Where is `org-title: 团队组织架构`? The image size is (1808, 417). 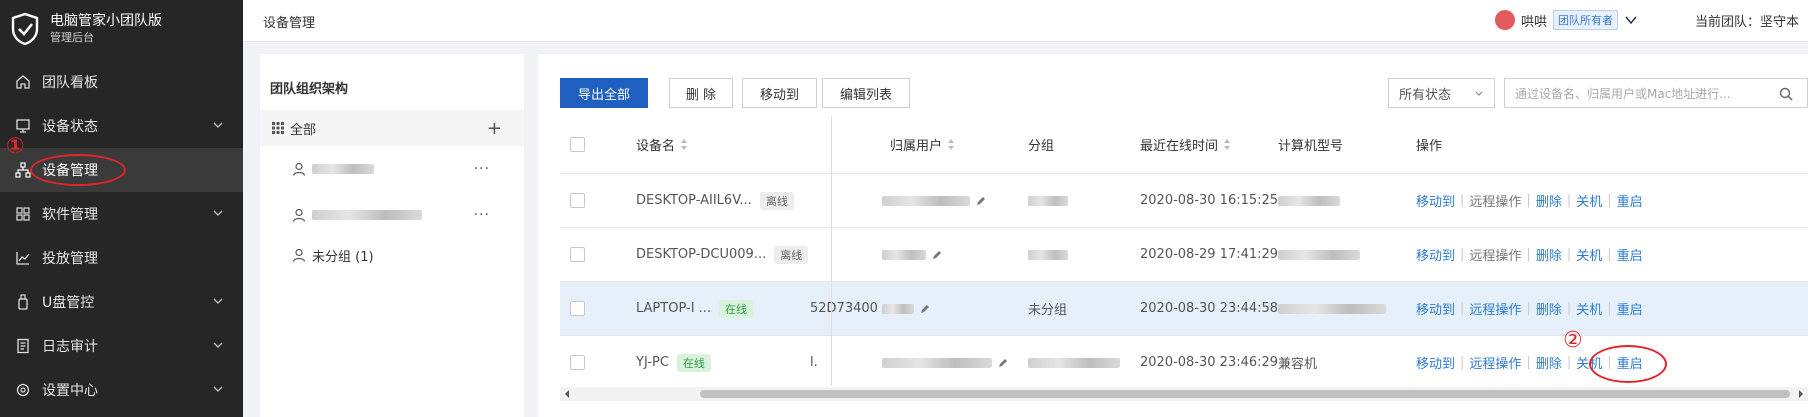
org-title: 团队组织架构 is located at coordinates (309, 89).